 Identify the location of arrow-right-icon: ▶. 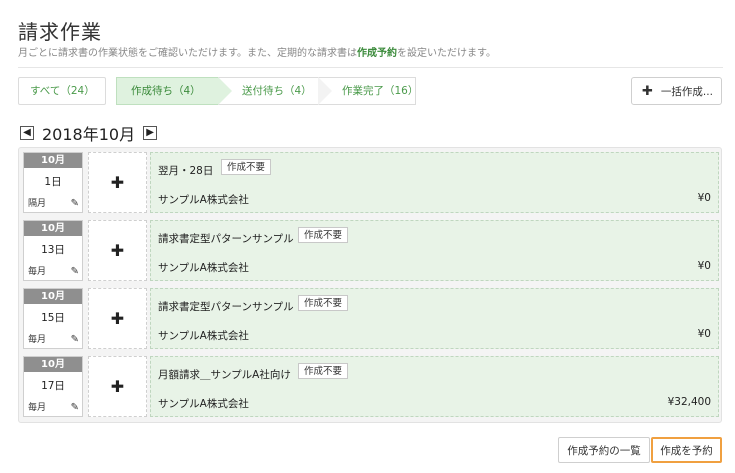
(150, 133).